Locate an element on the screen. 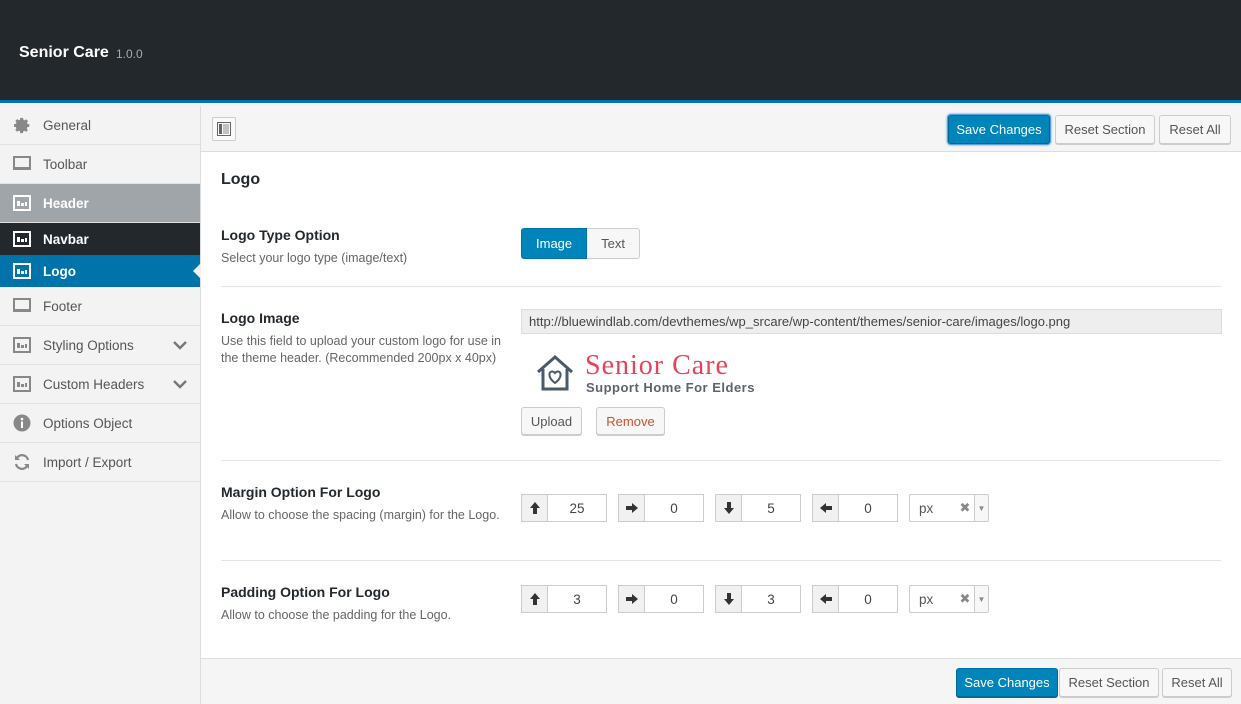  logo-type-label: Logo Type Option is located at coordinates (280, 235).